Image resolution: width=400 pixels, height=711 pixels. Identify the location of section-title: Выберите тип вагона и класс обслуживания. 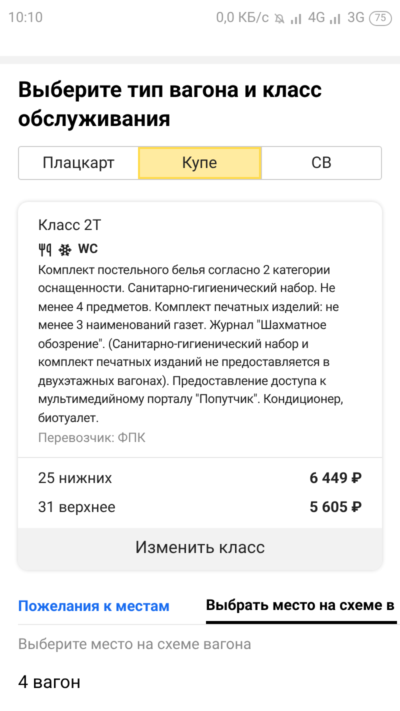
(170, 105).